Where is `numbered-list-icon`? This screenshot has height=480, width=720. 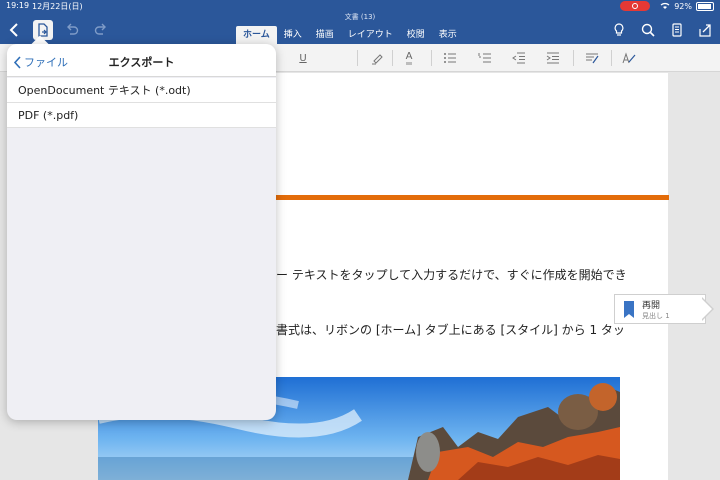 numbered-list-icon is located at coordinates (485, 58).